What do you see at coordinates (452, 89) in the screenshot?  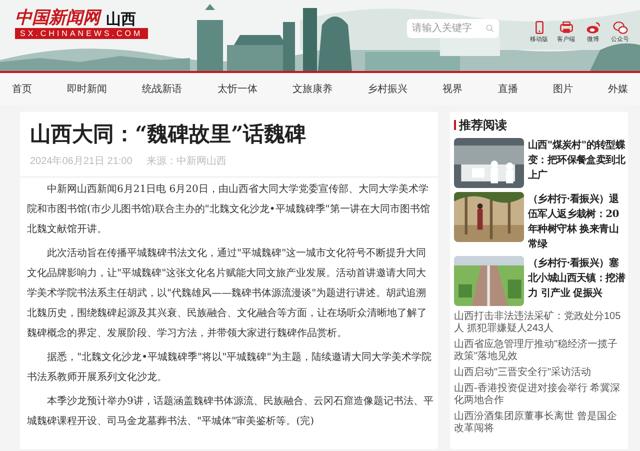 I see `nav-link: 视界` at bounding box center [452, 89].